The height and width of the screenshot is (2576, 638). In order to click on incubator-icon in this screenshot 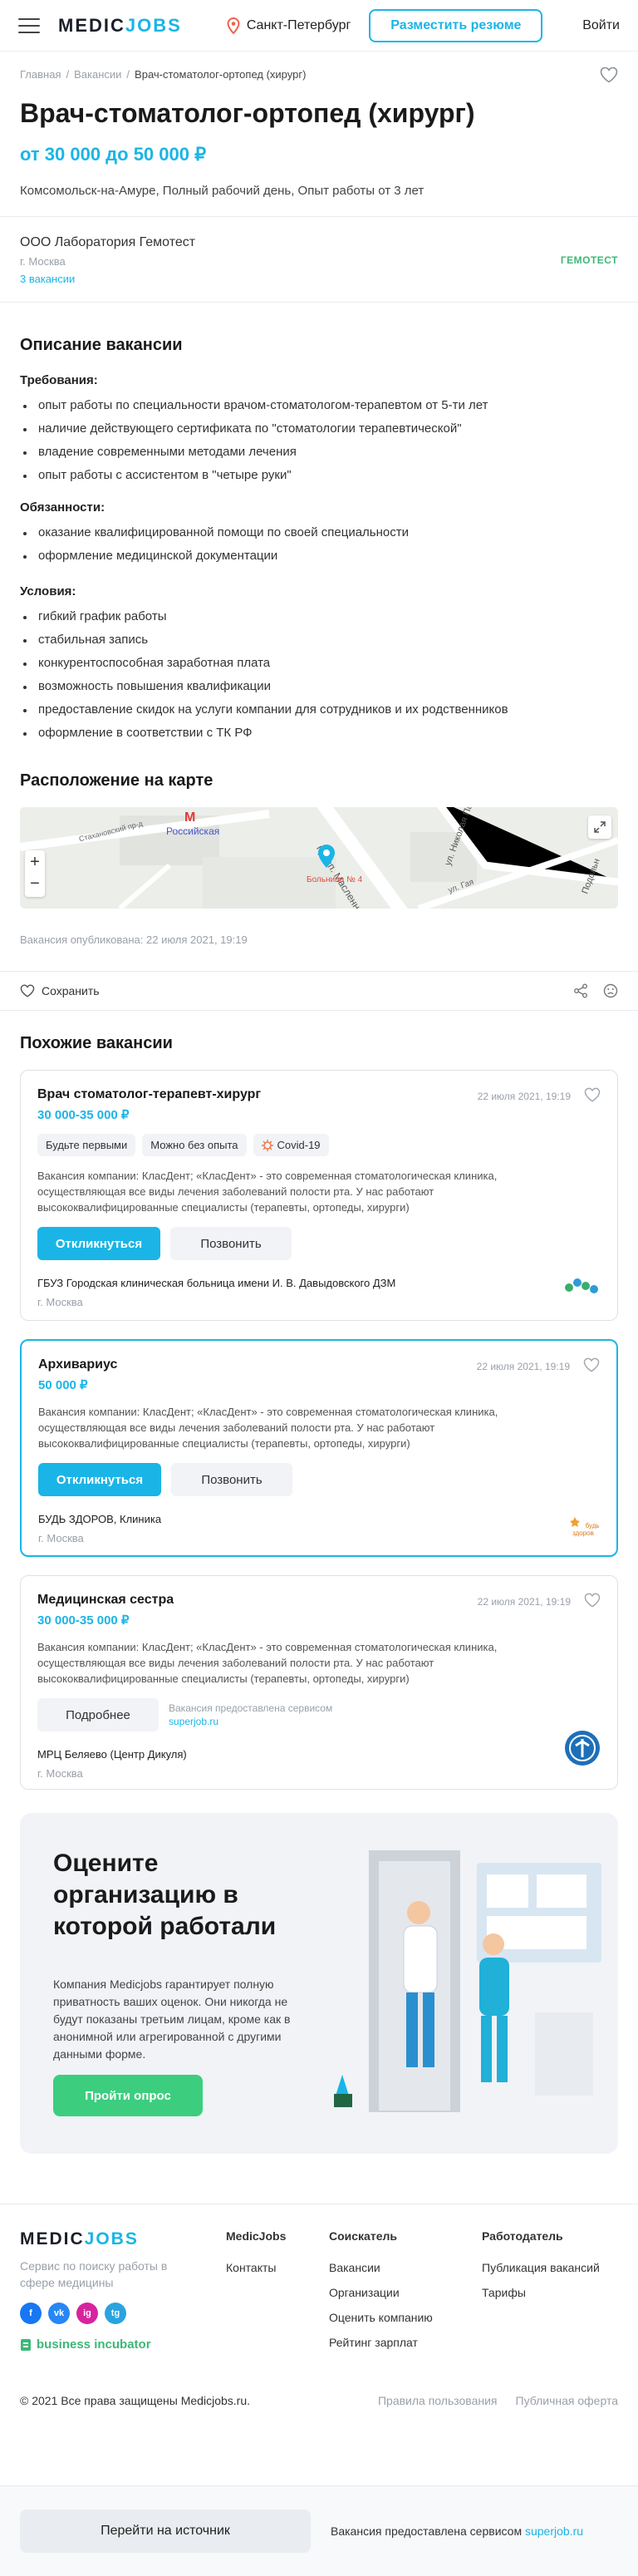, I will do `click(26, 2345)`.